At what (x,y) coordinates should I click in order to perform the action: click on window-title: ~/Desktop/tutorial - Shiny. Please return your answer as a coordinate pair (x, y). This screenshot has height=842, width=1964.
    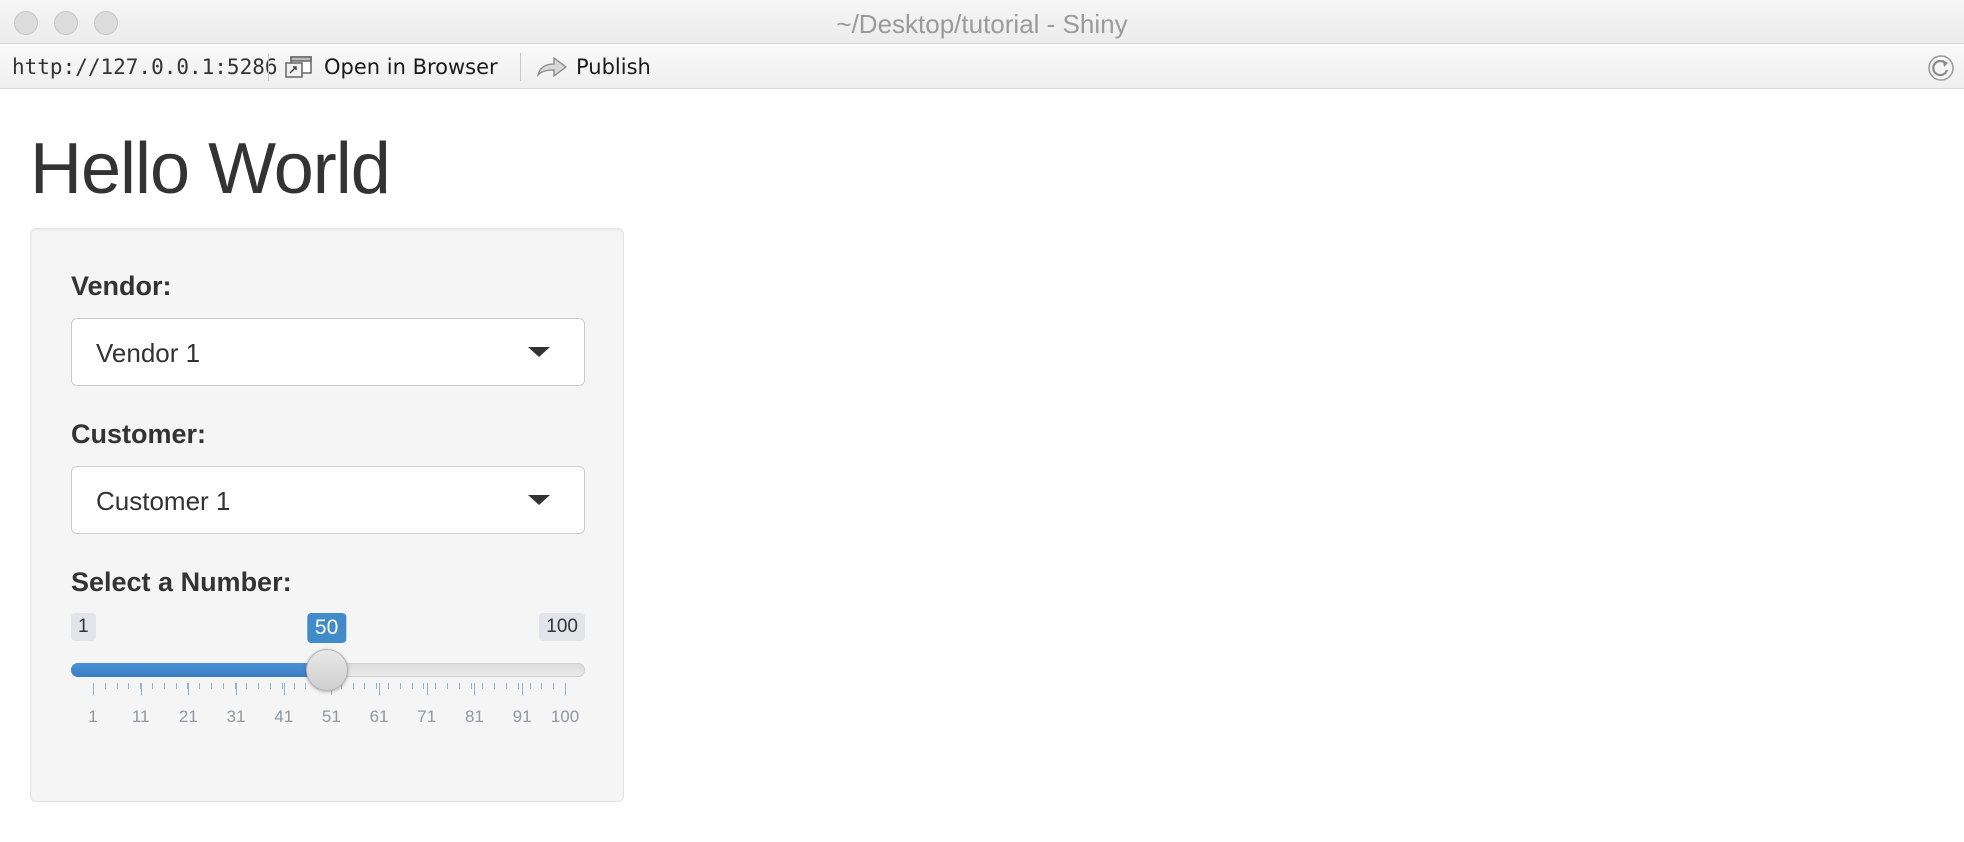
    Looking at the image, I should click on (982, 24).